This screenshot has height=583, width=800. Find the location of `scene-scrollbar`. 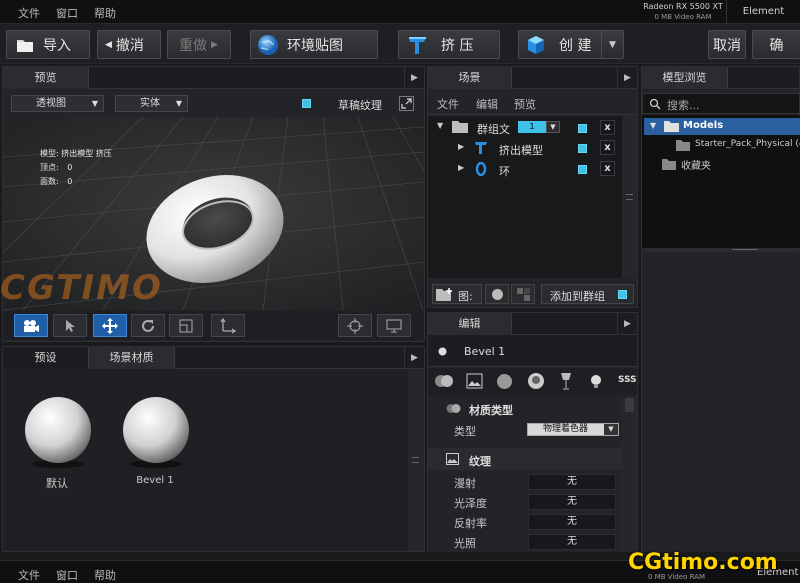

scene-scrollbar is located at coordinates (629, 197).